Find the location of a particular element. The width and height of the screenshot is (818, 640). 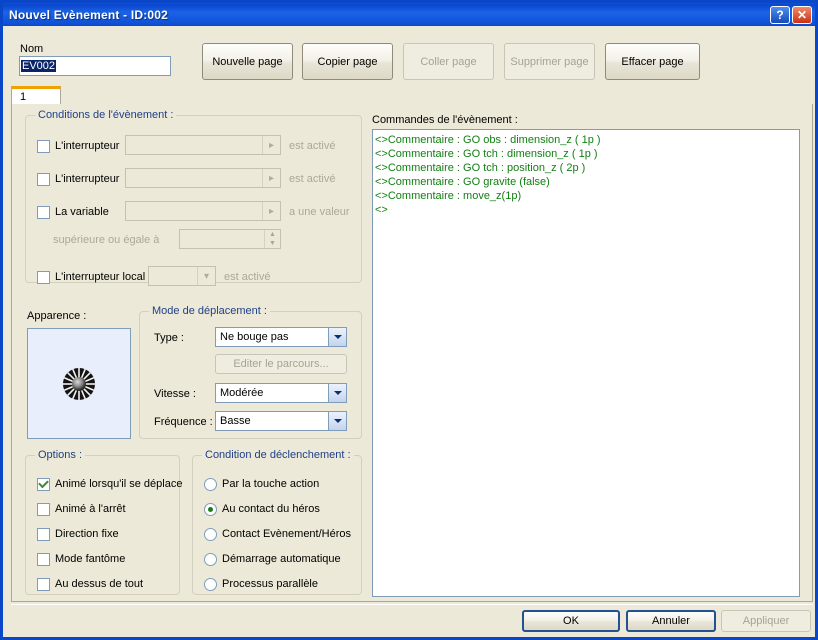

option-animated-moving-label: Animé lorsqu'il se déplace is located at coordinates (119, 484).